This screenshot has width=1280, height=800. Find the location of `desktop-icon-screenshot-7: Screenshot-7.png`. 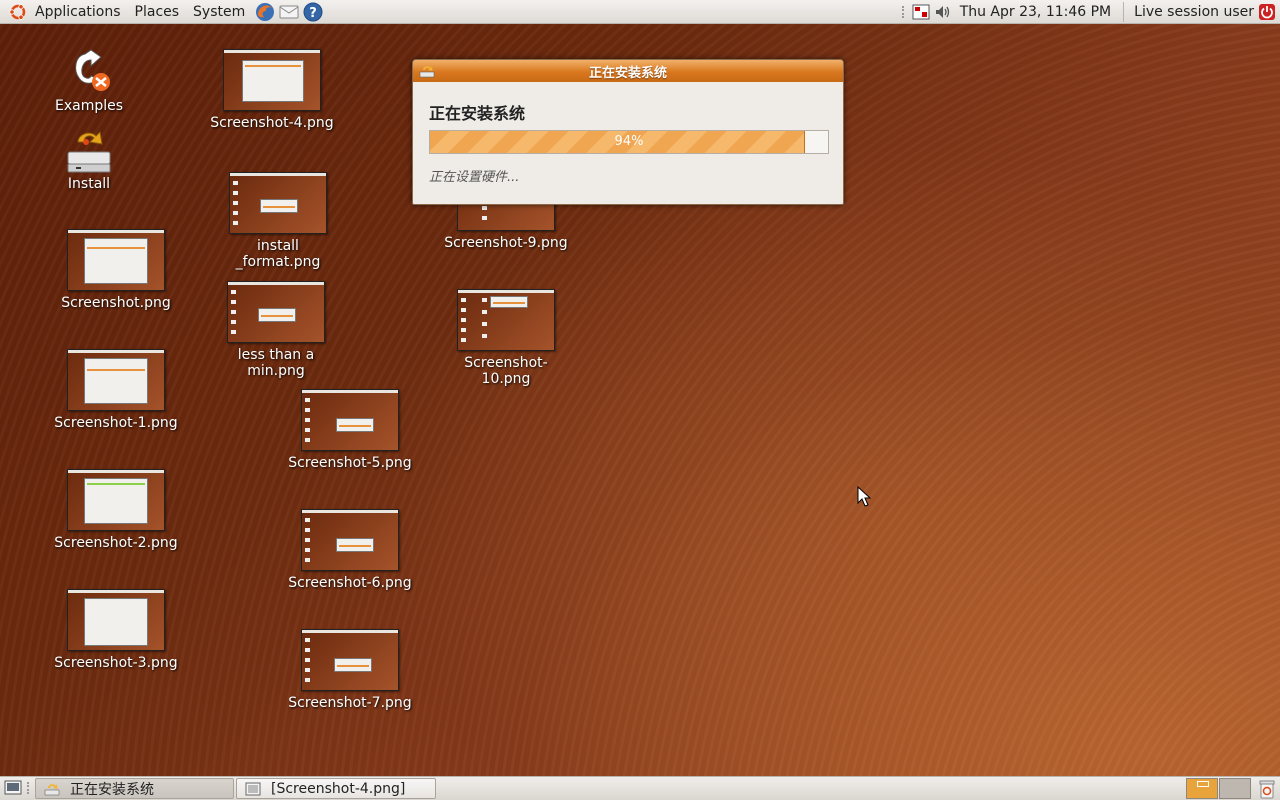

desktop-icon-screenshot-7: Screenshot-7.png is located at coordinates (350, 670).